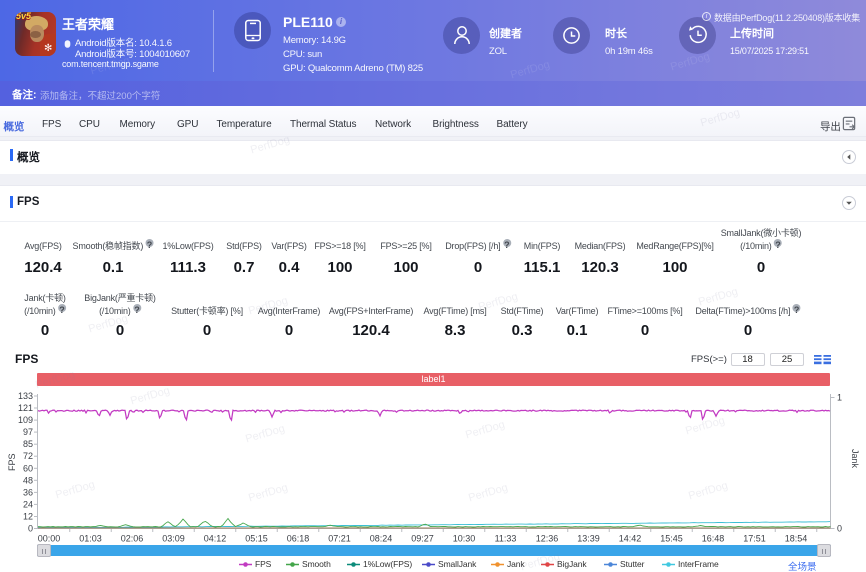  Describe the element at coordinates (588, 539) in the screenshot. I see `svg-text: 13:39` at that location.